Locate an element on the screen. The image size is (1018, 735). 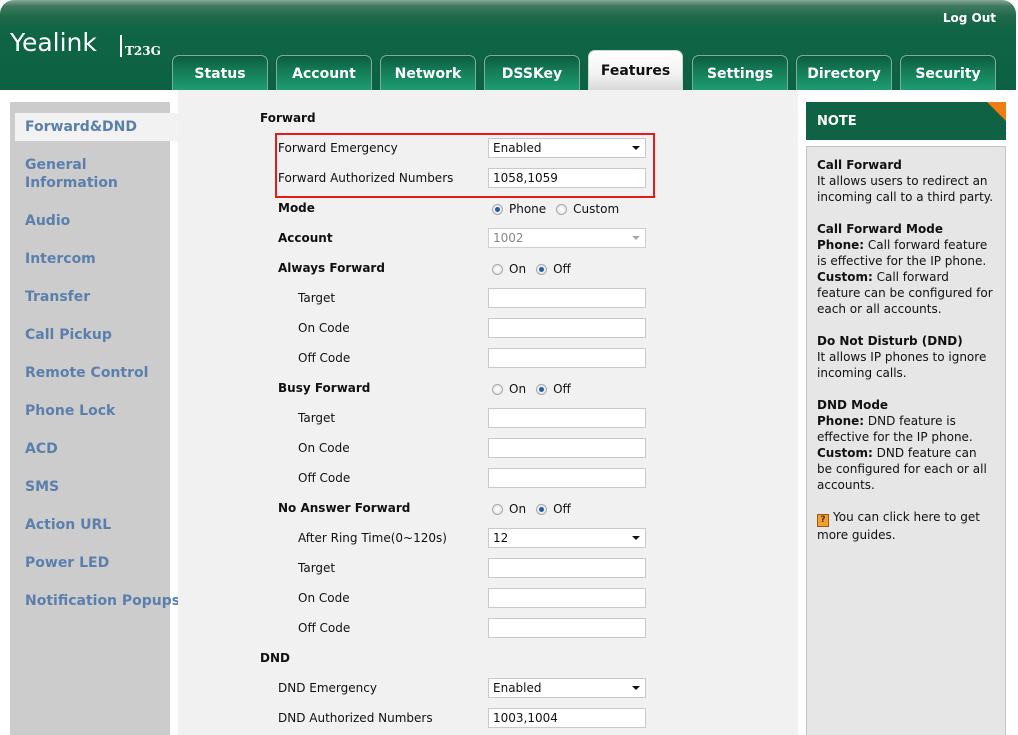
help-icon: ? is located at coordinates (823, 520).